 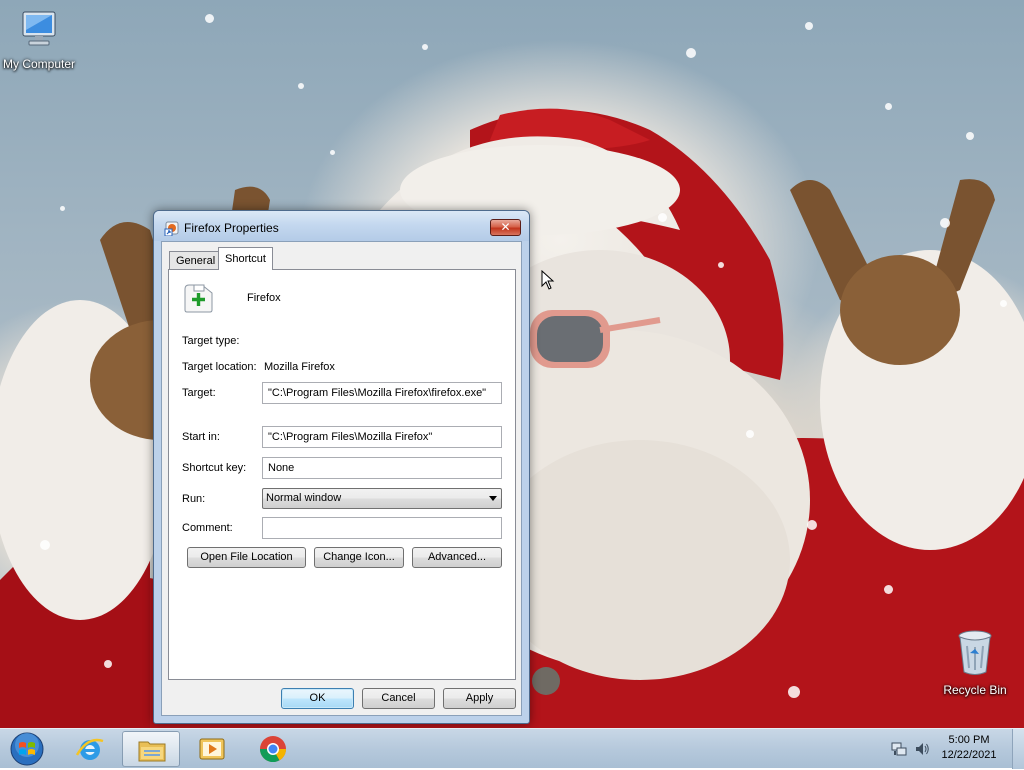 What do you see at coordinates (969, 748) in the screenshot?
I see `clock: 5:00 PM 12/22/2021` at bounding box center [969, 748].